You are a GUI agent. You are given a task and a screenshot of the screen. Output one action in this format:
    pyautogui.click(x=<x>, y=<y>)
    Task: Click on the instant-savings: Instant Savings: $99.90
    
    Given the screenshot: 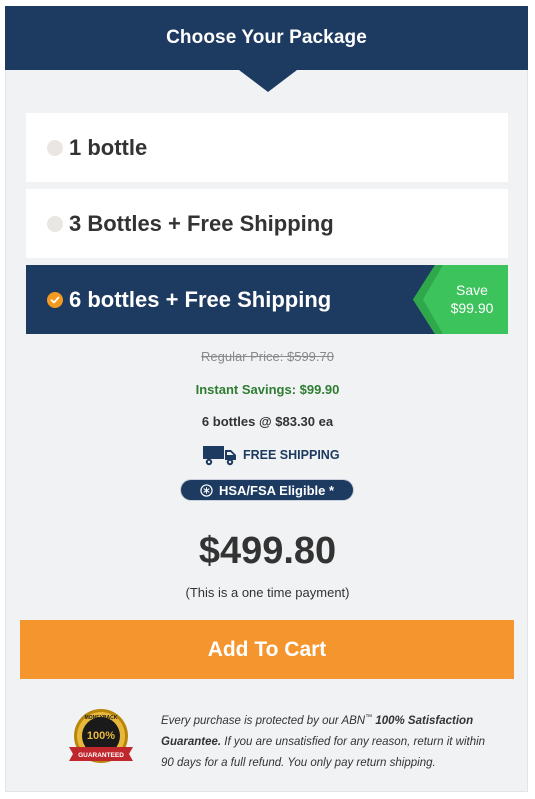 What is the action you would take?
    pyautogui.click(x=267, y=389)
    